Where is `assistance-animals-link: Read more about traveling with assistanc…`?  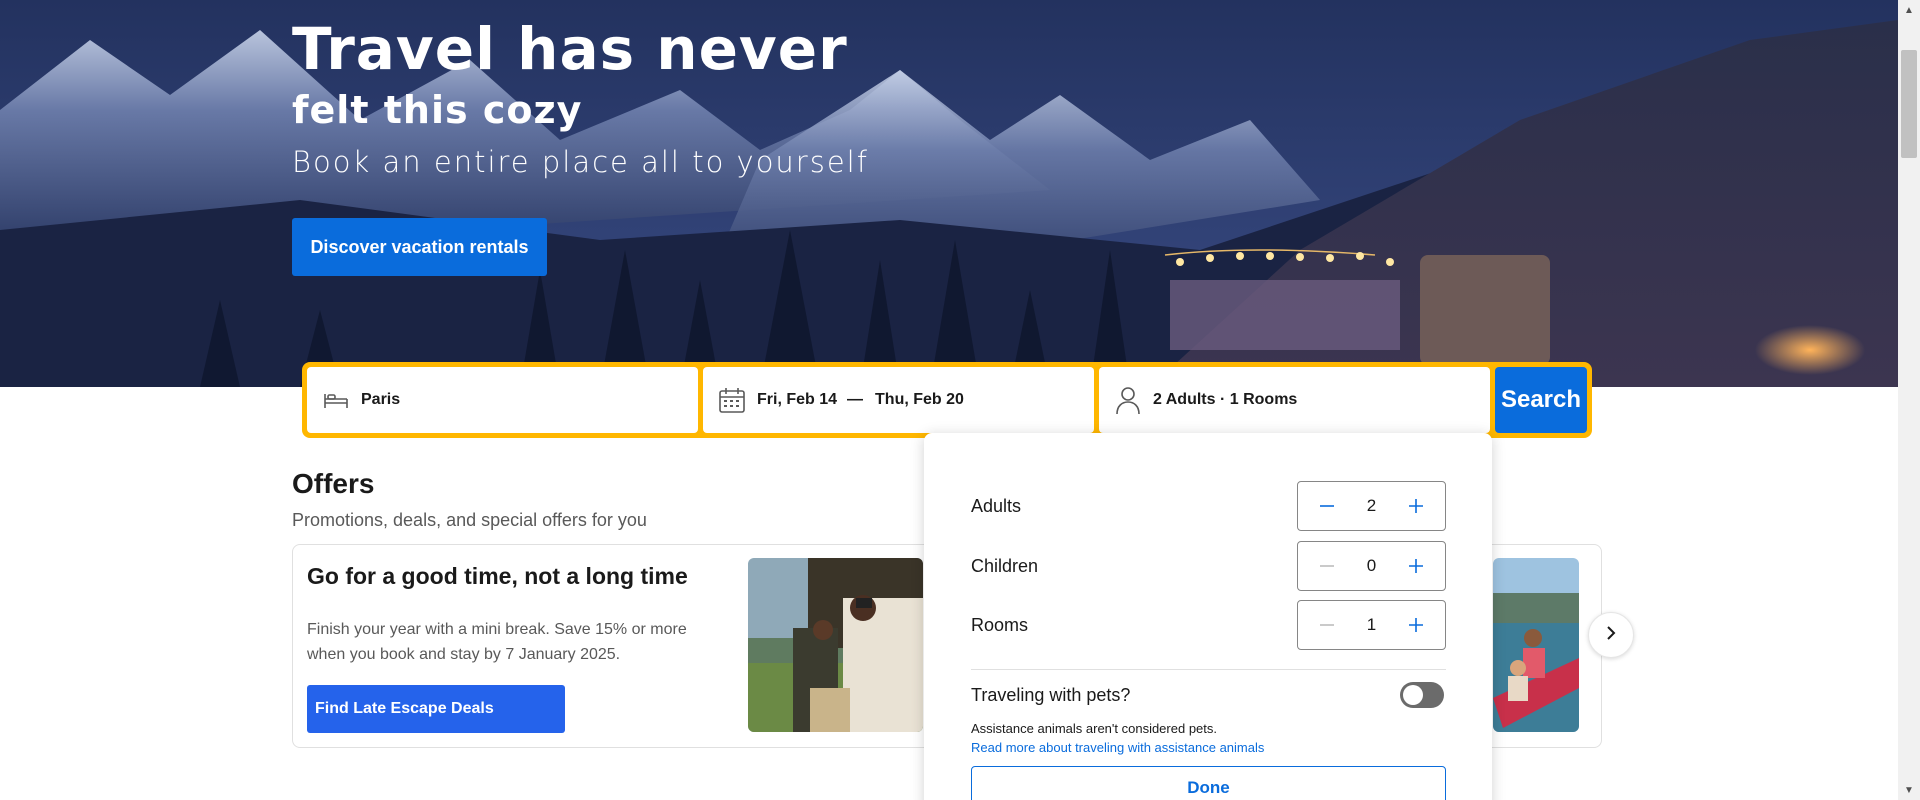
assistance-animals-link: Read more about traveling with assistanc… is located at coordinates (1117, 747).